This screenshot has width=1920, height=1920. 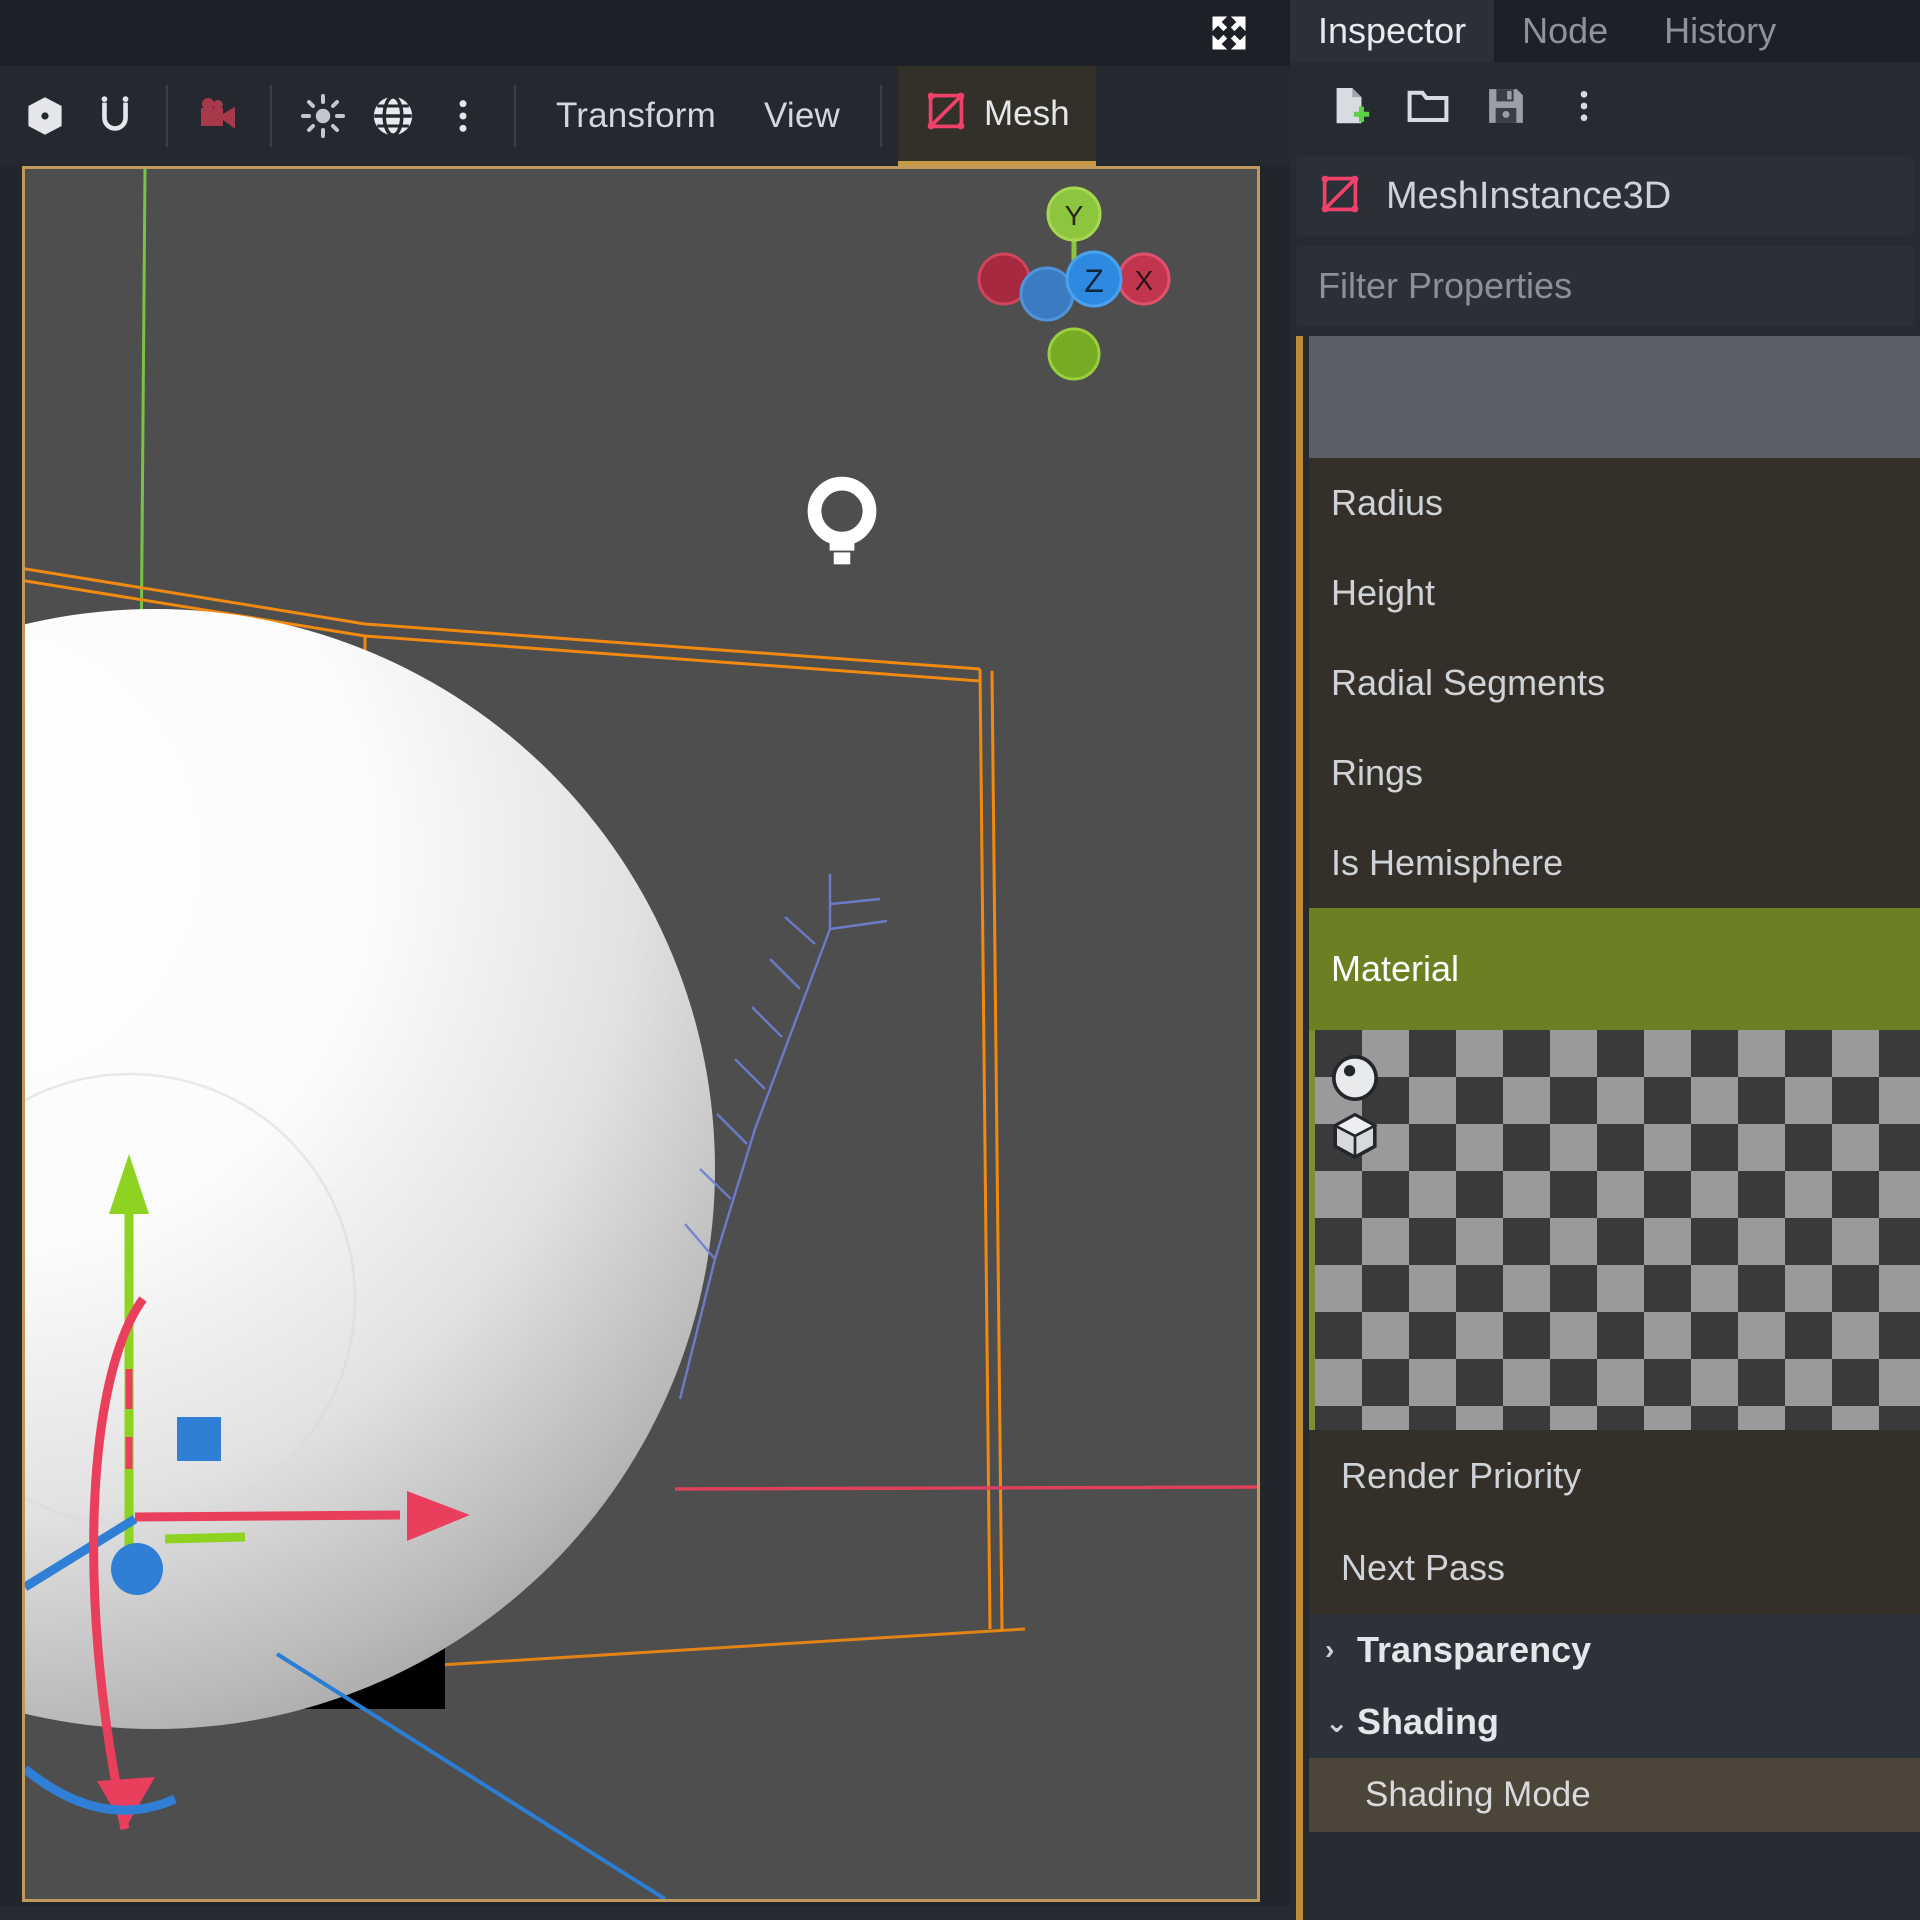 I want to click on viewport-top-strip, so click(x=645, y=33).